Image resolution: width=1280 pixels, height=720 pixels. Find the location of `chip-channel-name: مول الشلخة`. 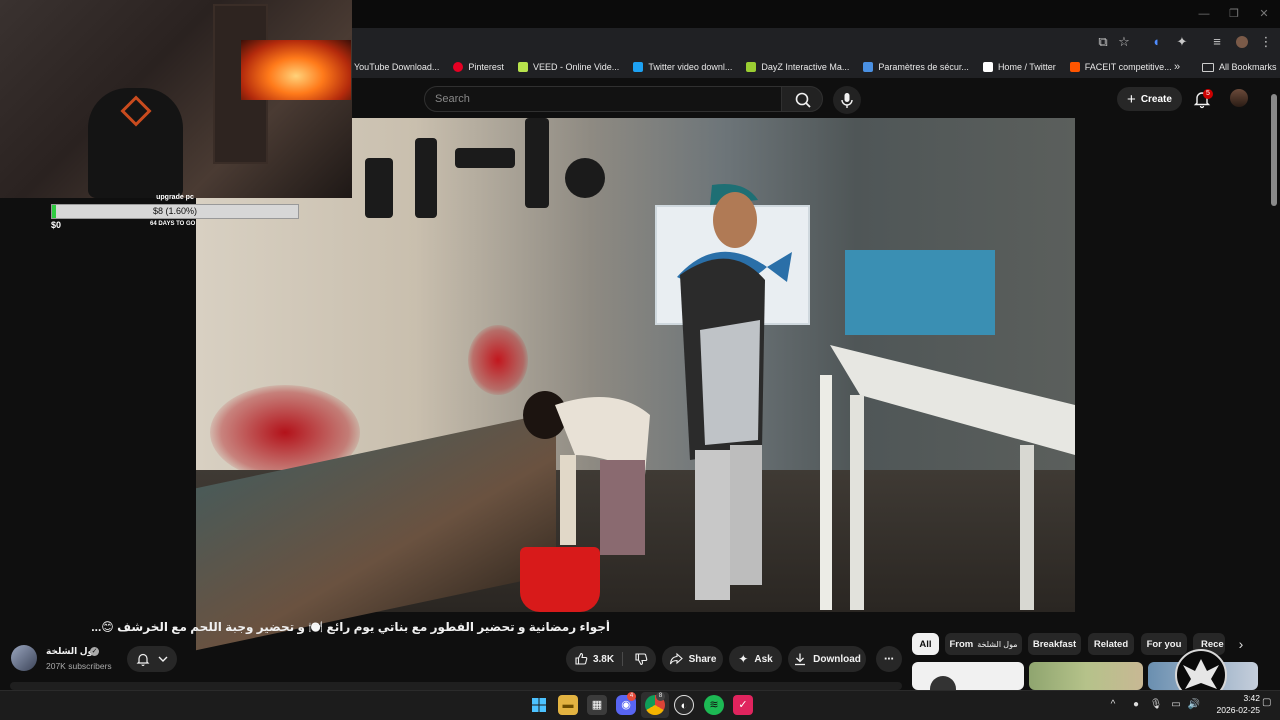

chip-channel-name: مول الشلخة is located at coordinates (997, 644).